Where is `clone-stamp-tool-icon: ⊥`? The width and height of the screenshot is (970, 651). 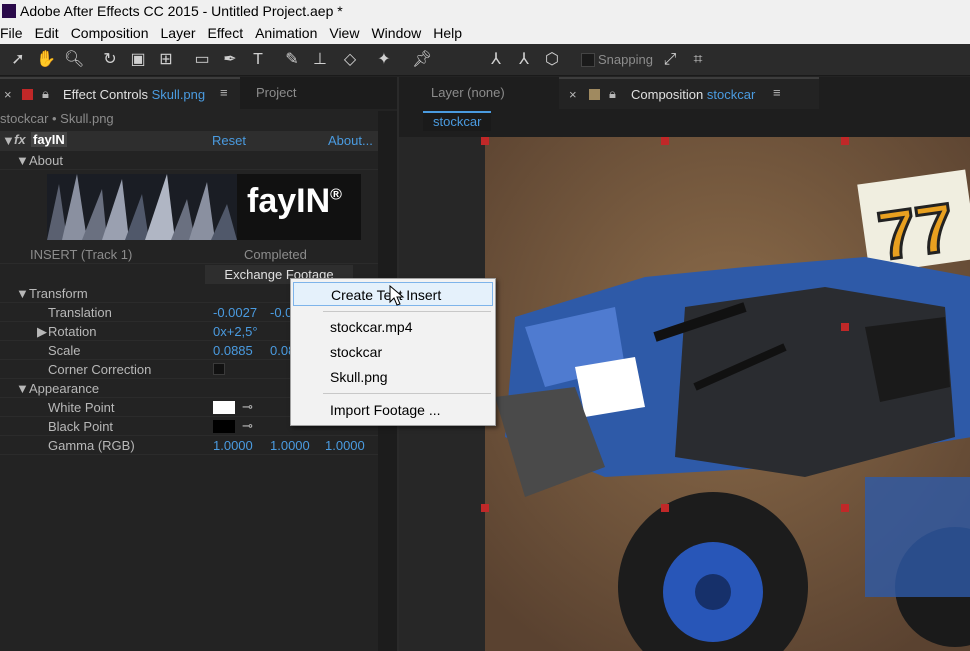
clone-stamp-tool-icon: ⊥ is located at coordinates (320, 60).